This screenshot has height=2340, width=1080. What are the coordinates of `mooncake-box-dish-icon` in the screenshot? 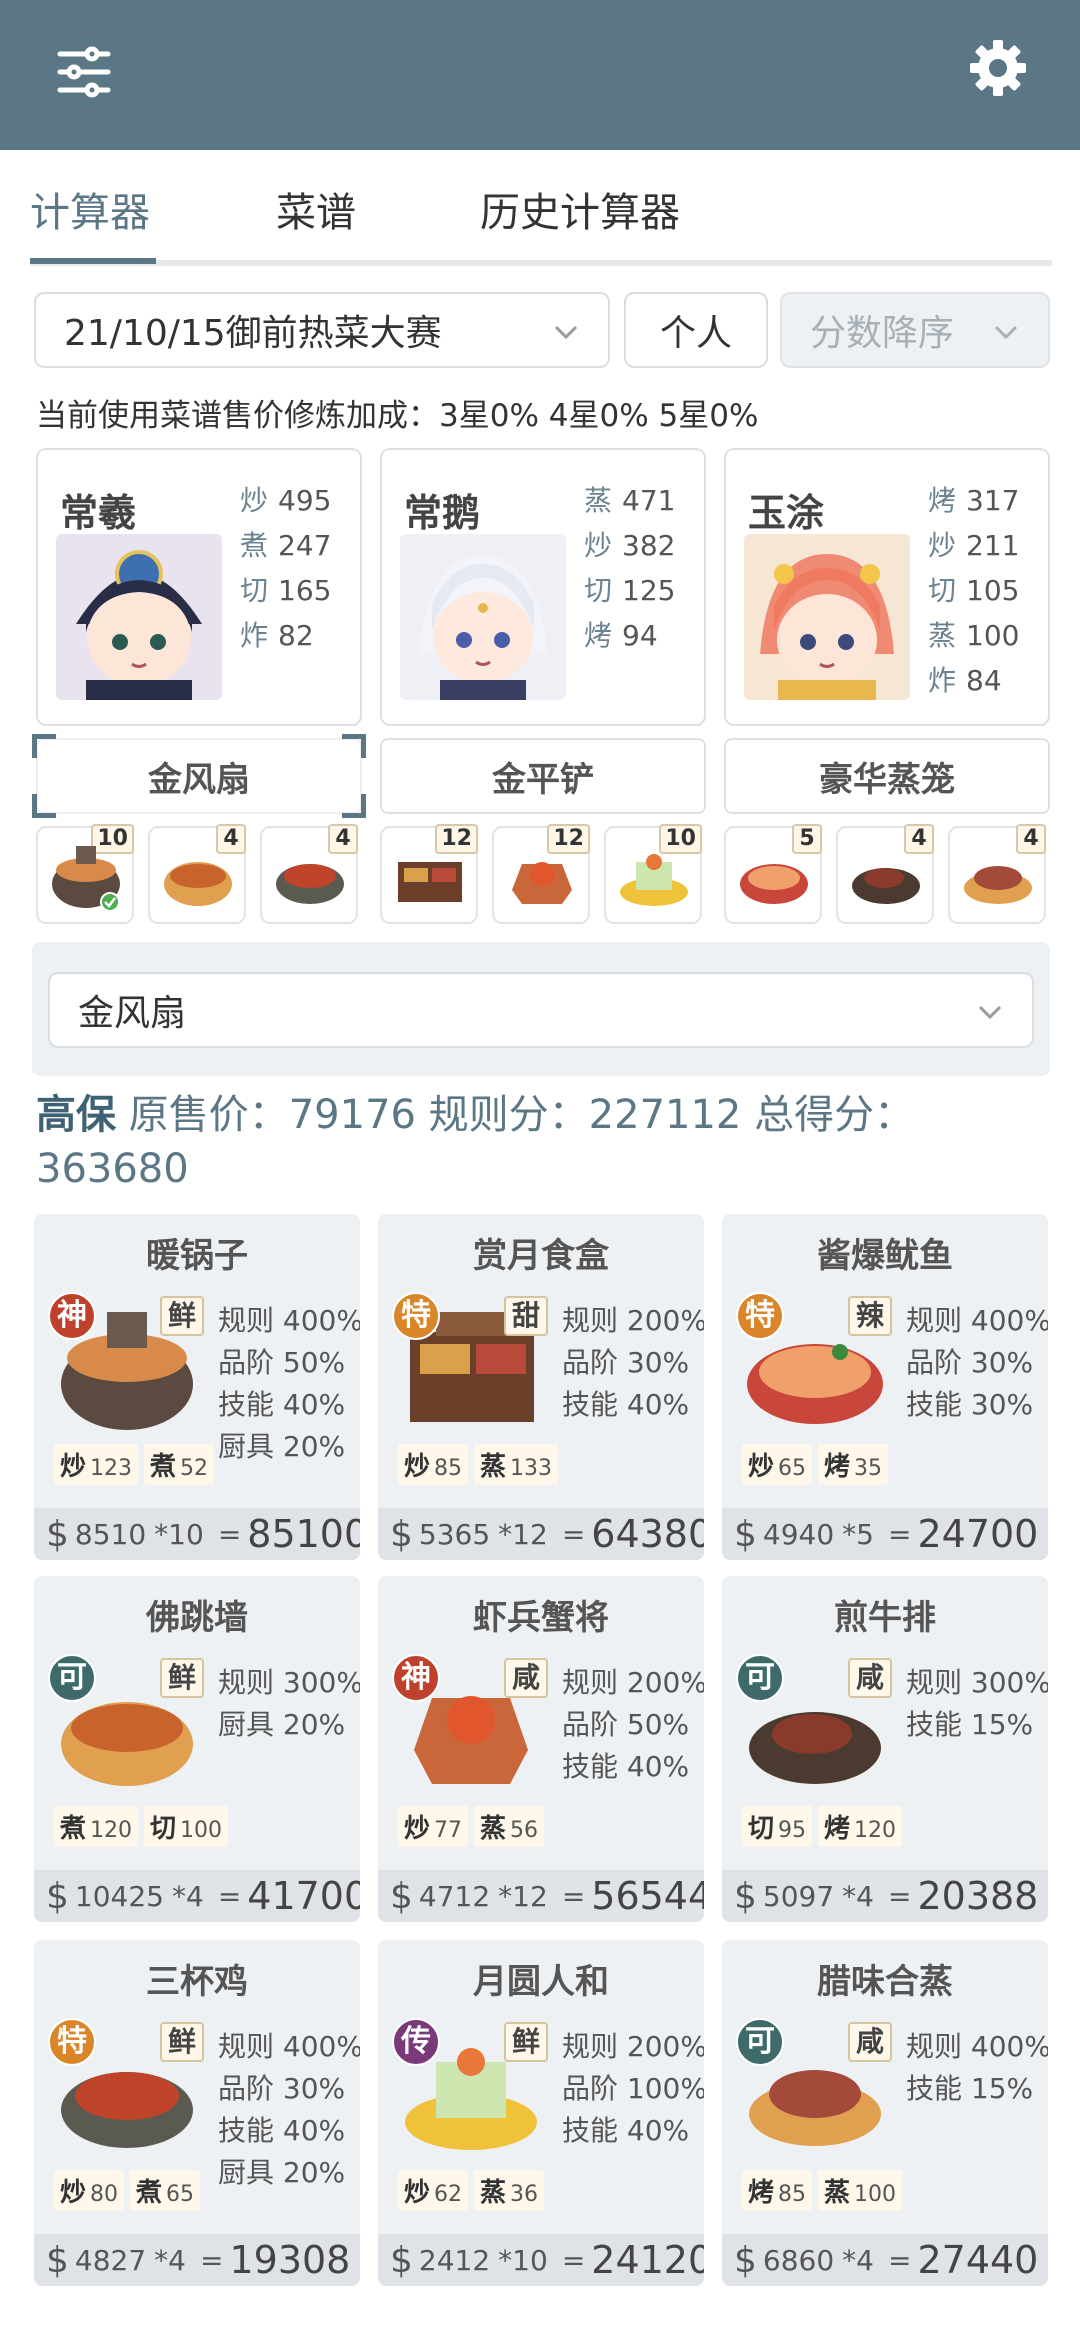 It's located at (430, 882).